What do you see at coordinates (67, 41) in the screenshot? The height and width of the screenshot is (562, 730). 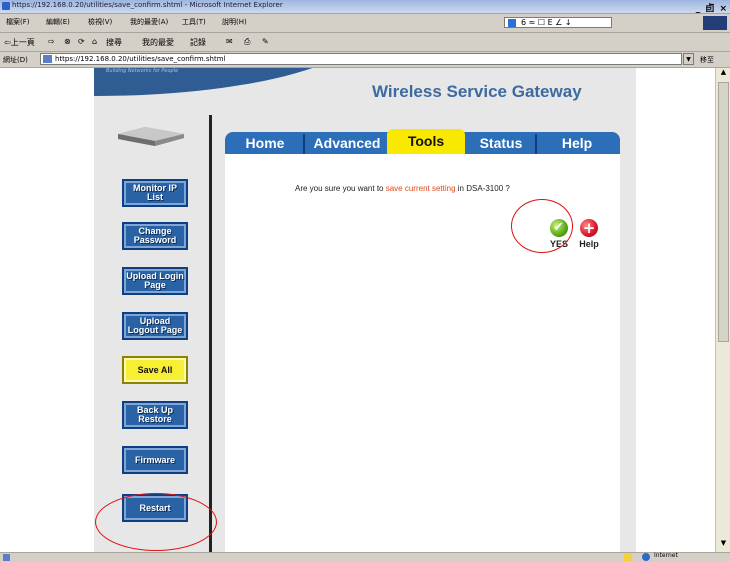 I see `stop-icon: ⊗` at bounding box center [67, 41].